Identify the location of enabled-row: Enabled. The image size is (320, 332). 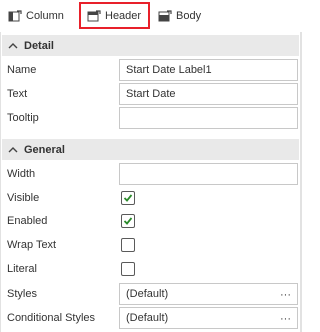
(150, 222).